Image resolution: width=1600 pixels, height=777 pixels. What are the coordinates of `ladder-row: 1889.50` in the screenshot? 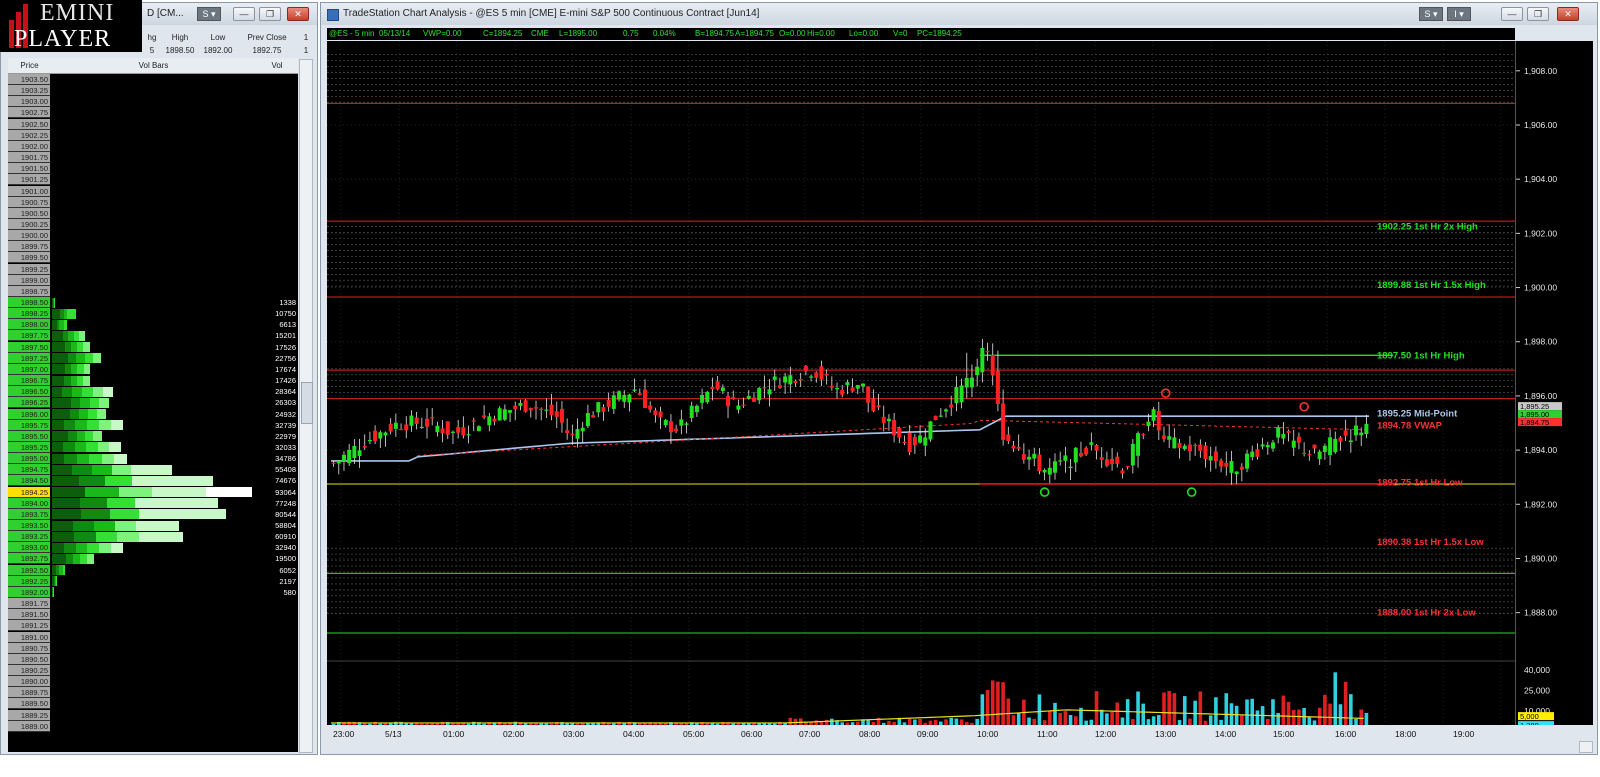 It's located at (153, 704).